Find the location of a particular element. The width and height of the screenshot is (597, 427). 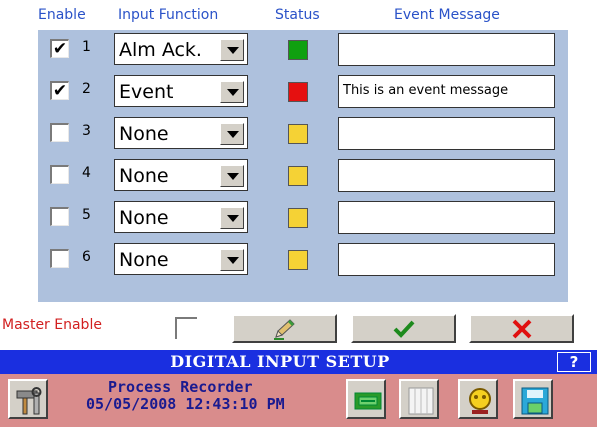

input-number-3: 3 is located at coordinates (86, 131).